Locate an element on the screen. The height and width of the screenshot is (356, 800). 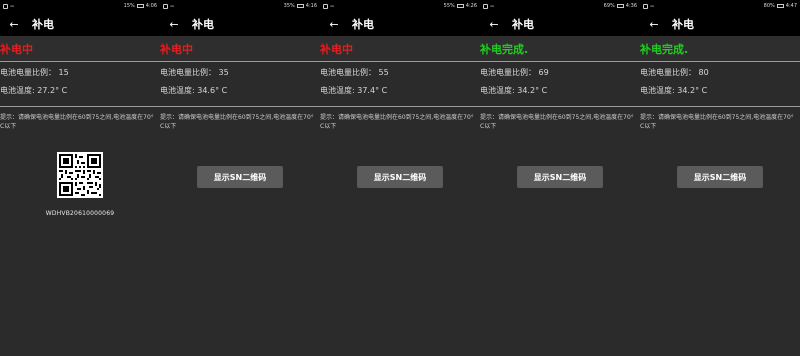
battery-temp-value: 37.4° C is located at coordinates (372, 90).